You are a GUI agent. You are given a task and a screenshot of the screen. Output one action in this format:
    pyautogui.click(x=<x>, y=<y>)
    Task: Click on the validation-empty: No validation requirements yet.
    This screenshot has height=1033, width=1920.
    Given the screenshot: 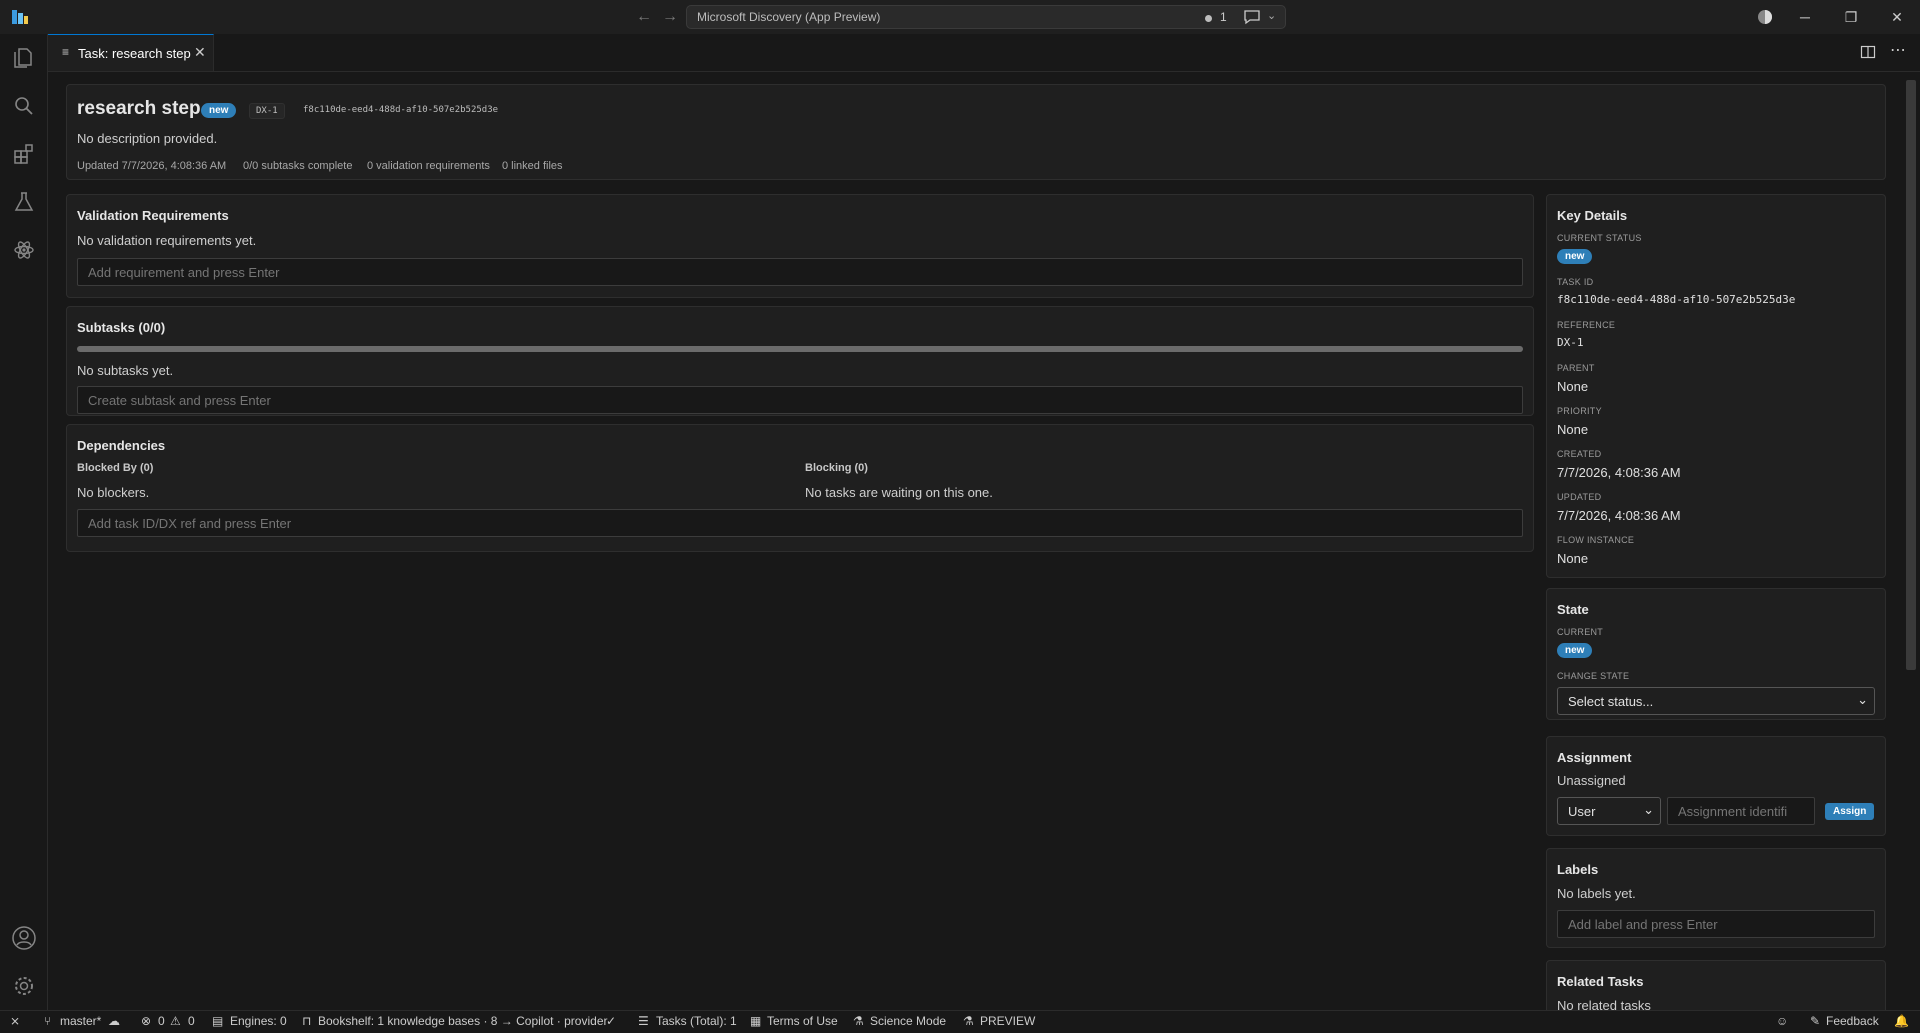 What is the action you would take?
    pyautogui.click(x=167, y=240)
    